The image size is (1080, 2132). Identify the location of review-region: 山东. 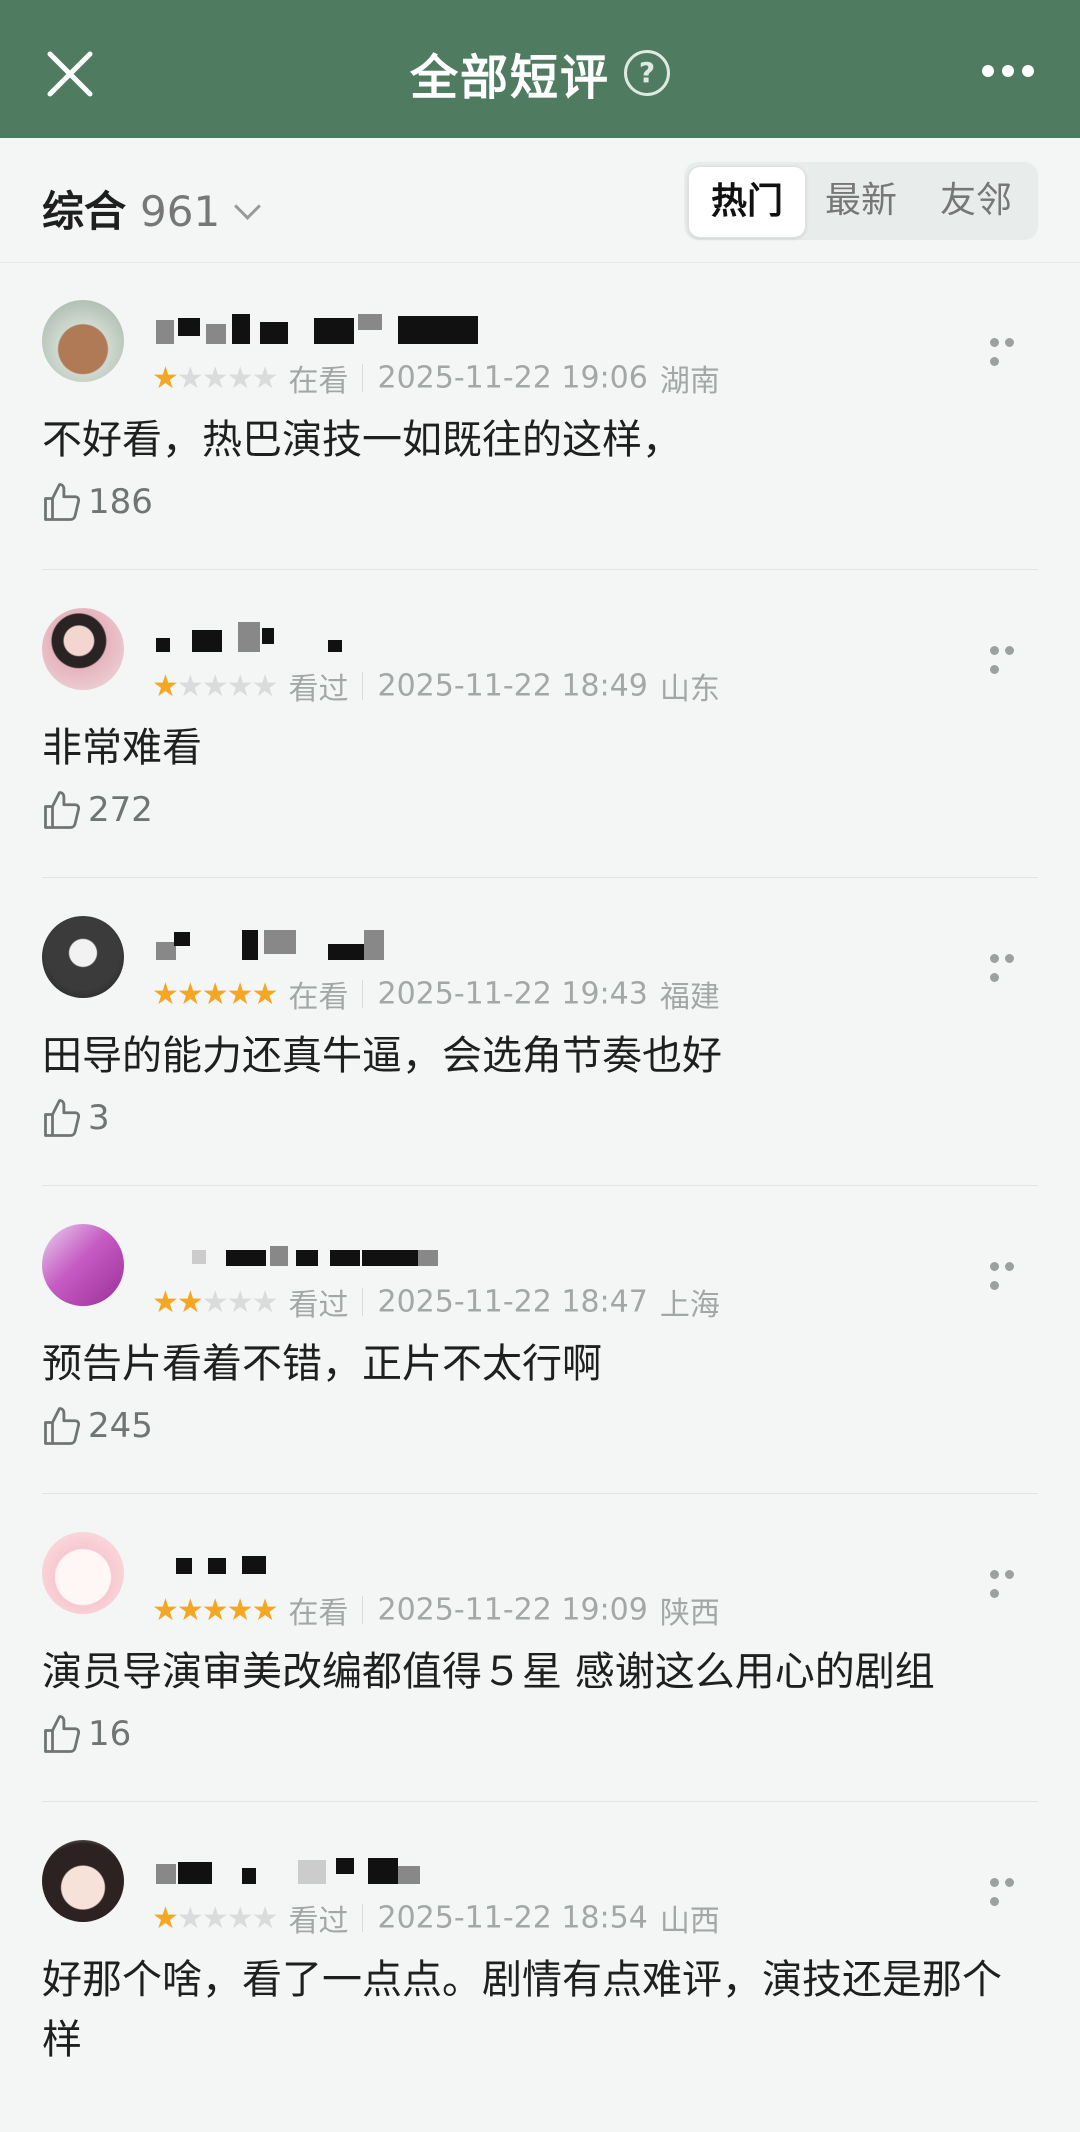
(689, 689).